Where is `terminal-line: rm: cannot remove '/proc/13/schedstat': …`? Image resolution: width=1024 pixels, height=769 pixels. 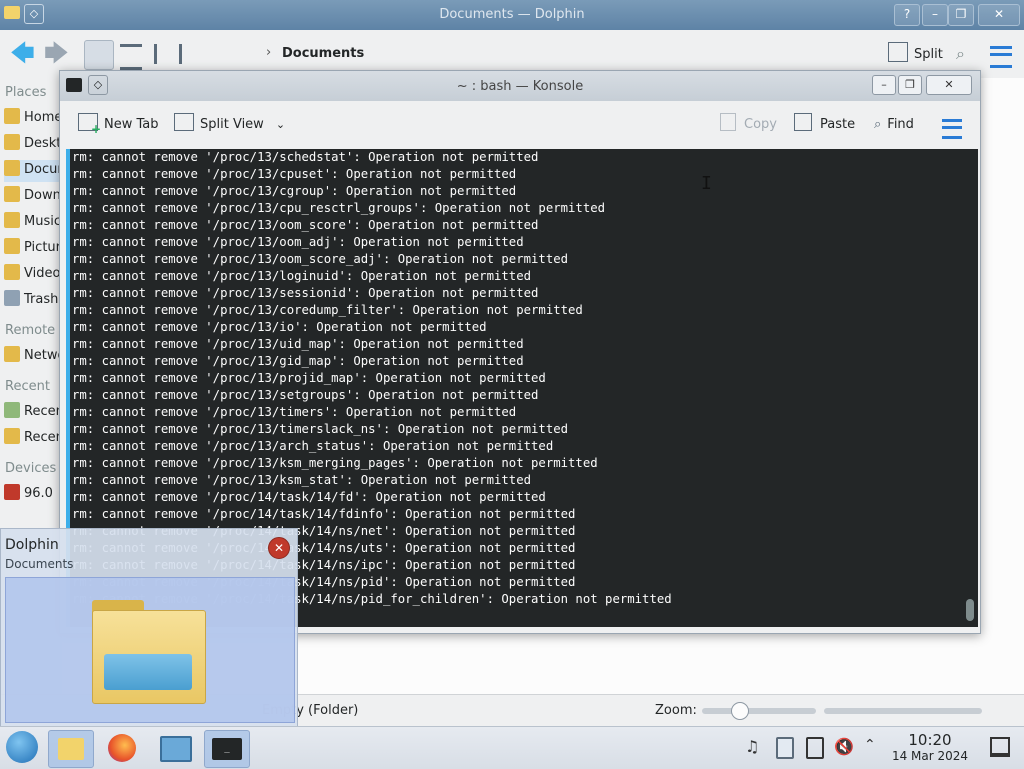
terminal-line: rm: cannot remove '/proc/13/schedstat': … is located at coordinates (305, 157).